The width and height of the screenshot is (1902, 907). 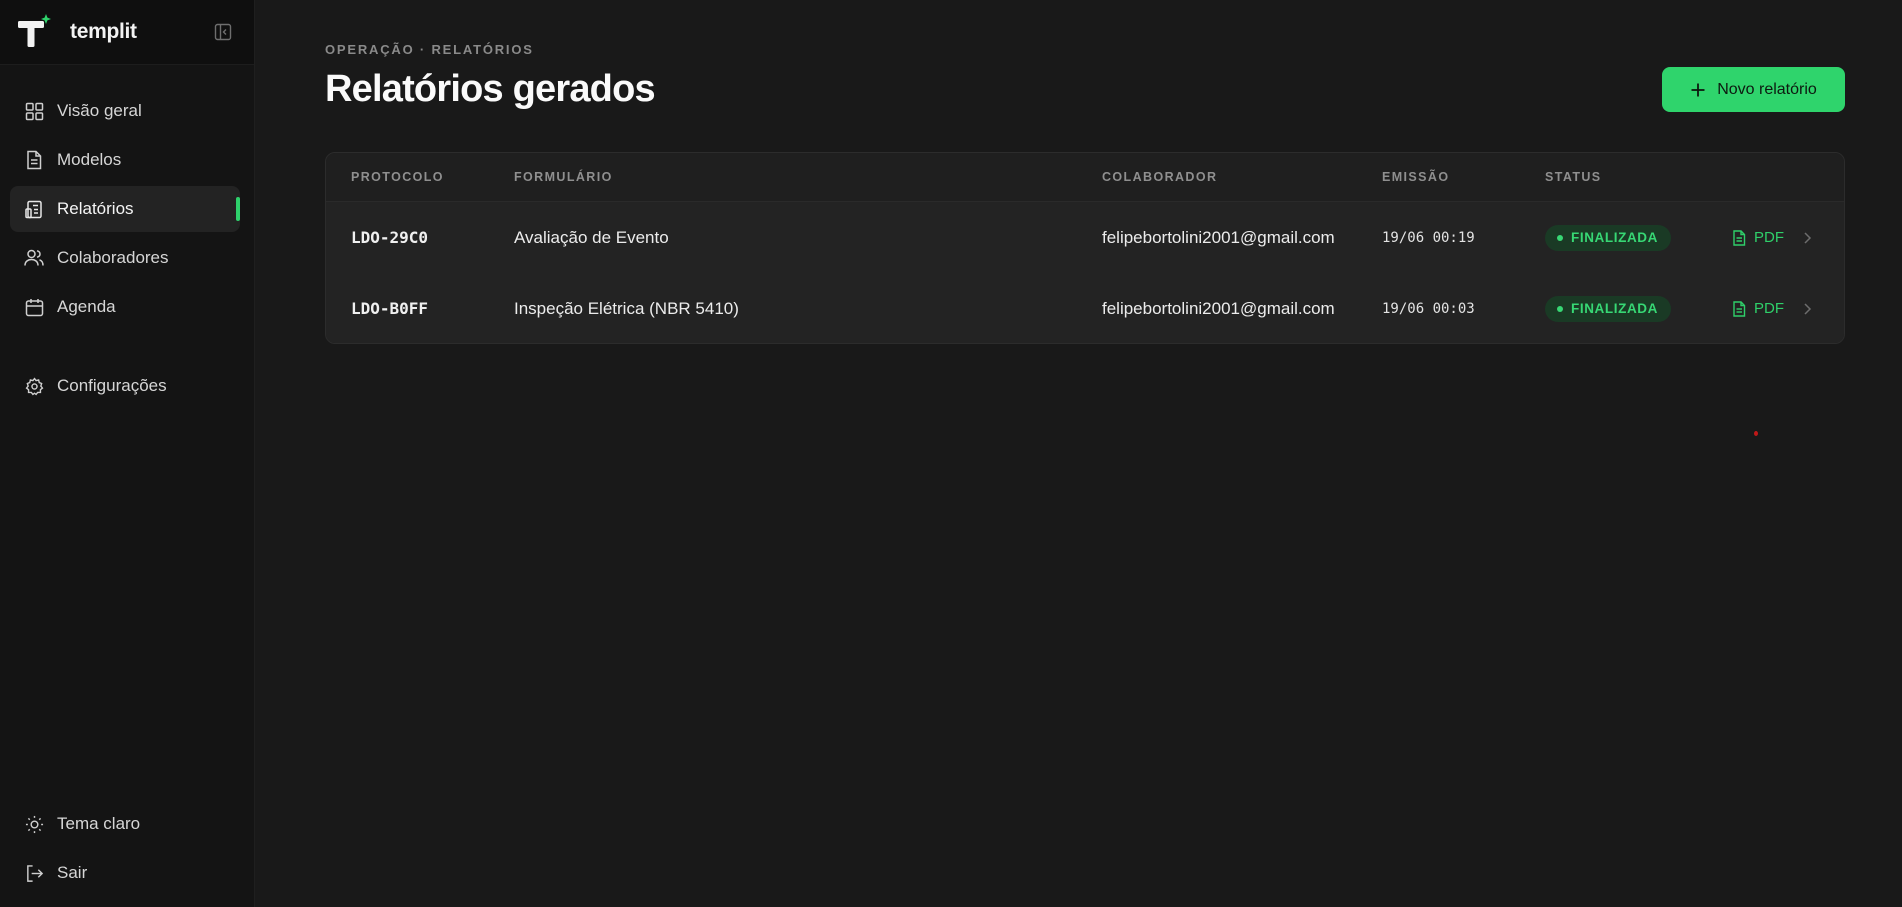 I want to click on templit-logo, so click(x=36, y=32).